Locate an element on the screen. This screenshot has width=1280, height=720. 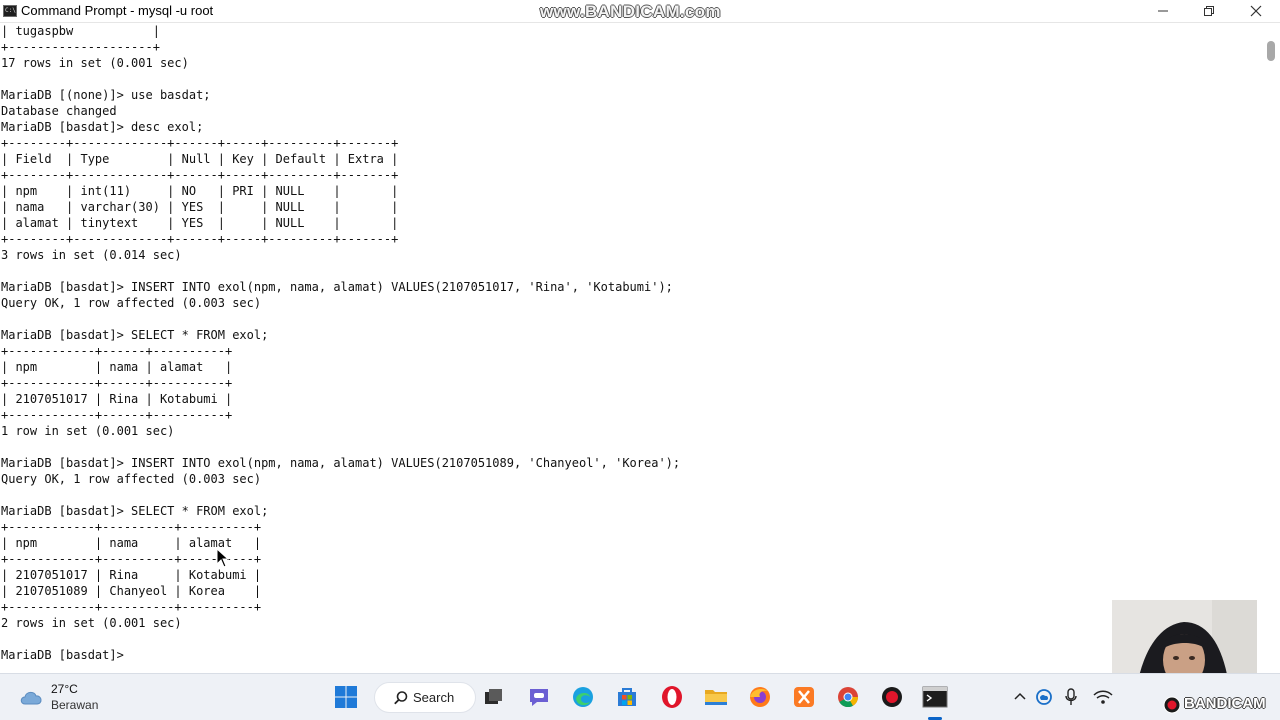
cloud-weather-icon is located at coordinates (32, 697).